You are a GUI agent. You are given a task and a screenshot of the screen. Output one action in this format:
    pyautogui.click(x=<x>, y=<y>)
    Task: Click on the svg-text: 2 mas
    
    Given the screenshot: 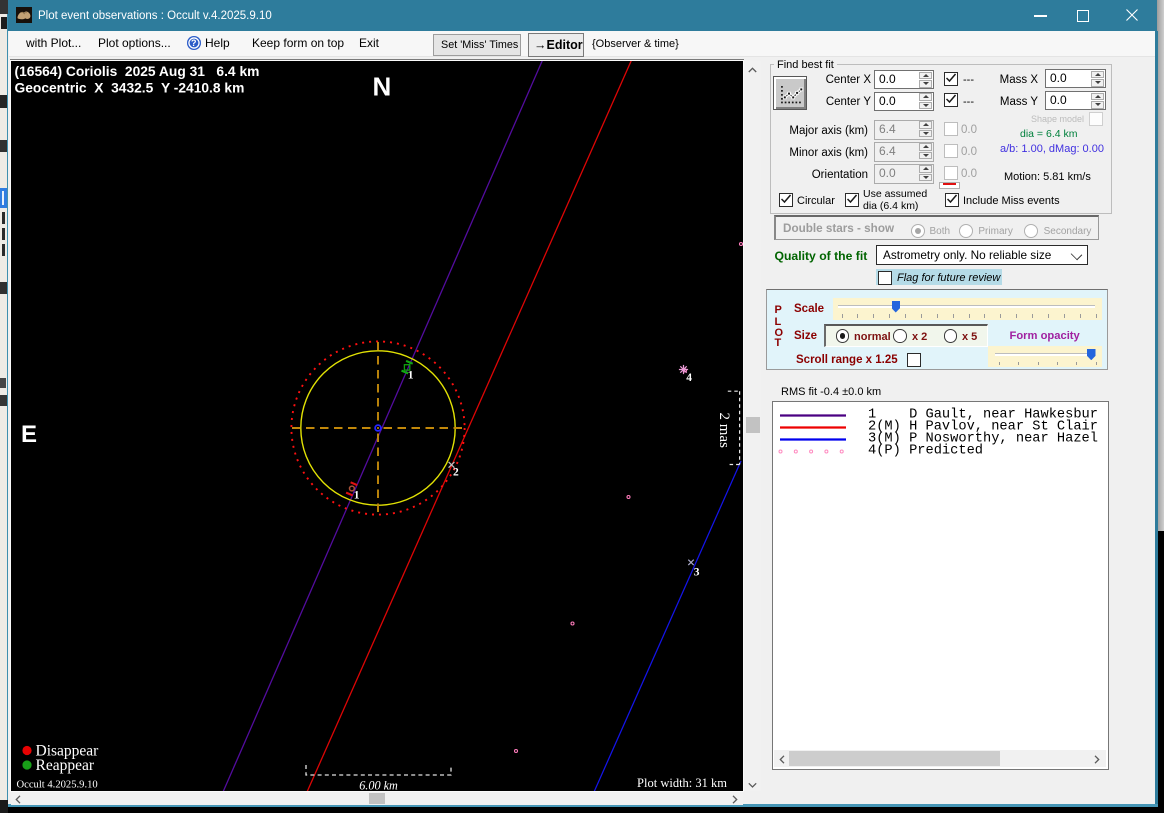 What is the action you would take?
    pyautogui.click(x=724, y=431)
    